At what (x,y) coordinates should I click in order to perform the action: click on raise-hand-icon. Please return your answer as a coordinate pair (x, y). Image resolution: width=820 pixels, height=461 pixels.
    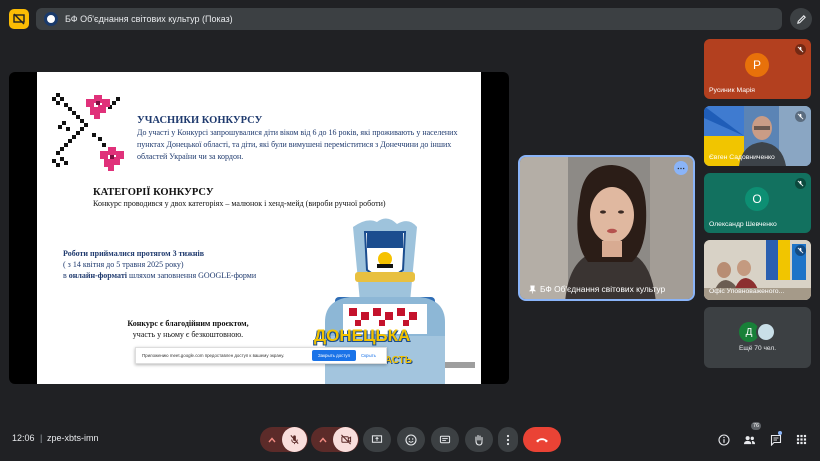
    Looking at the image, I should click on (479, 440).